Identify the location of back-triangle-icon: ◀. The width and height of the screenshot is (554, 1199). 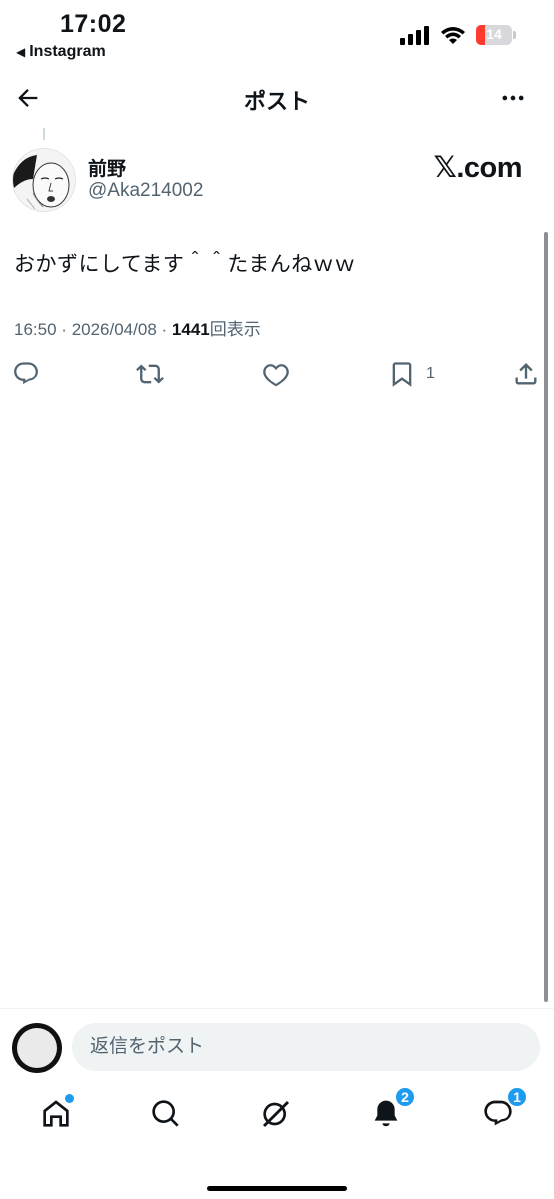
(21, 52).